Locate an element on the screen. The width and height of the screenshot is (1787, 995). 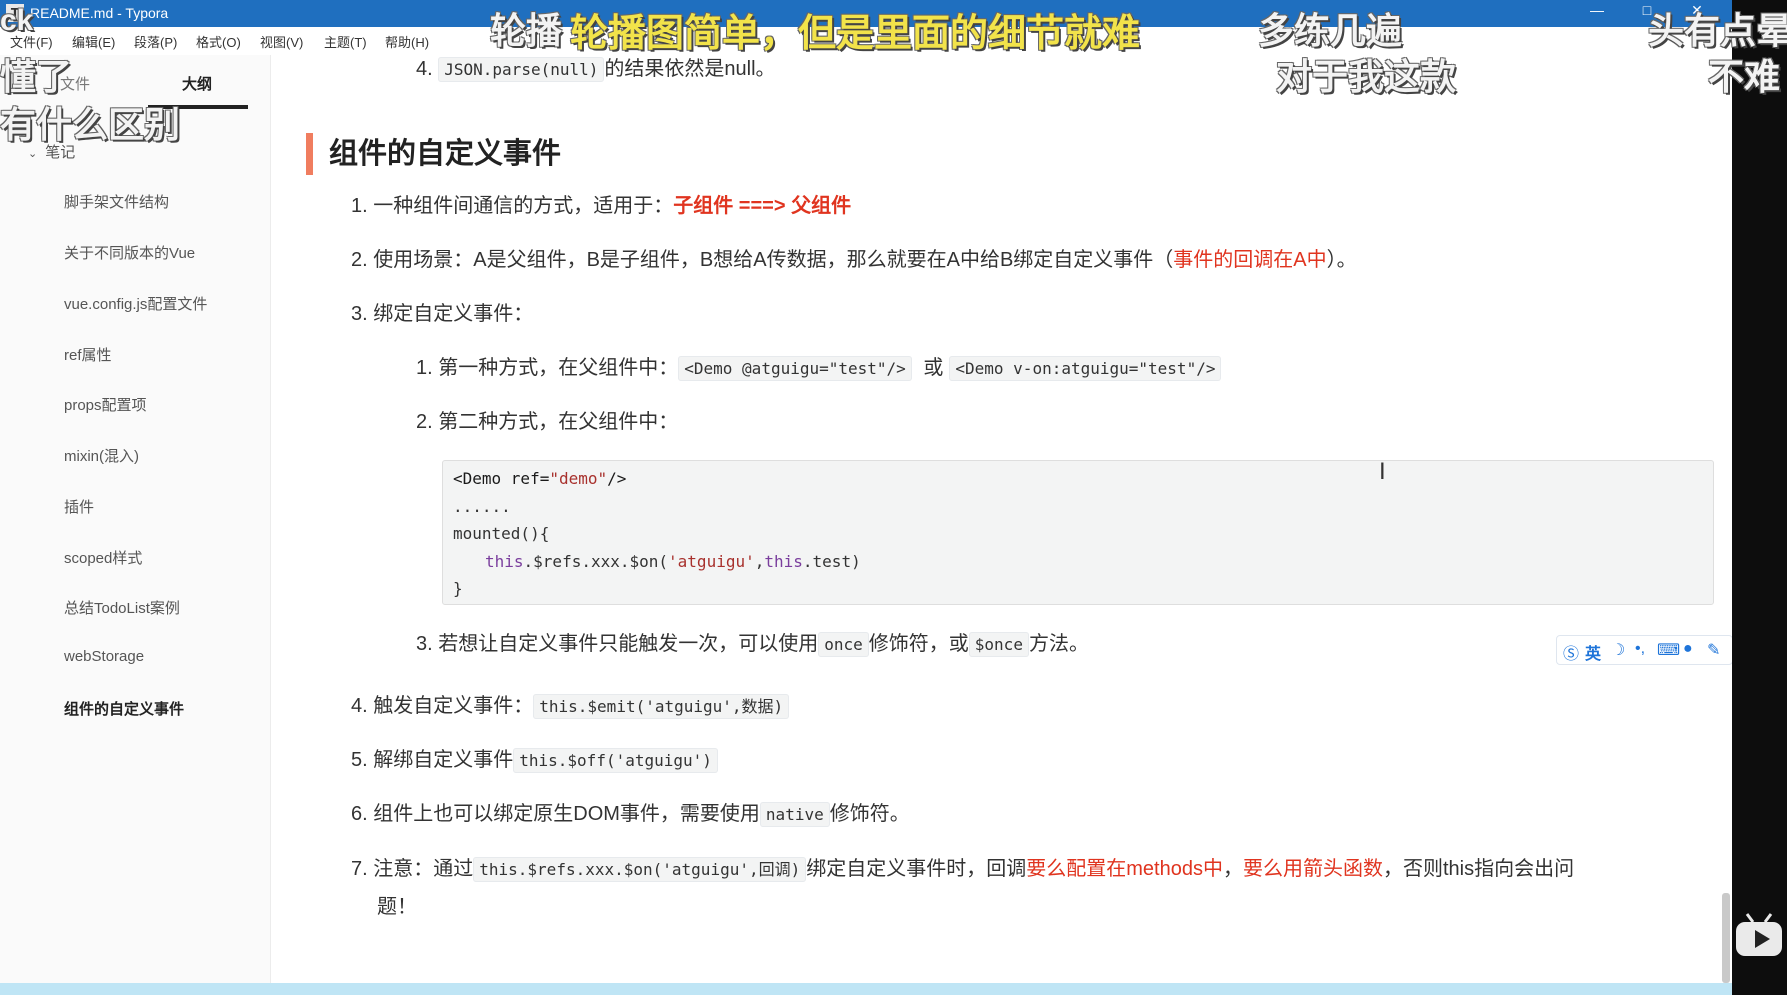
sub-list-item: 3. 若想让自定义事件只能触发一次，可以使用 once 修饰符，或 $once 方法。 is located at coordinates (752, 644).